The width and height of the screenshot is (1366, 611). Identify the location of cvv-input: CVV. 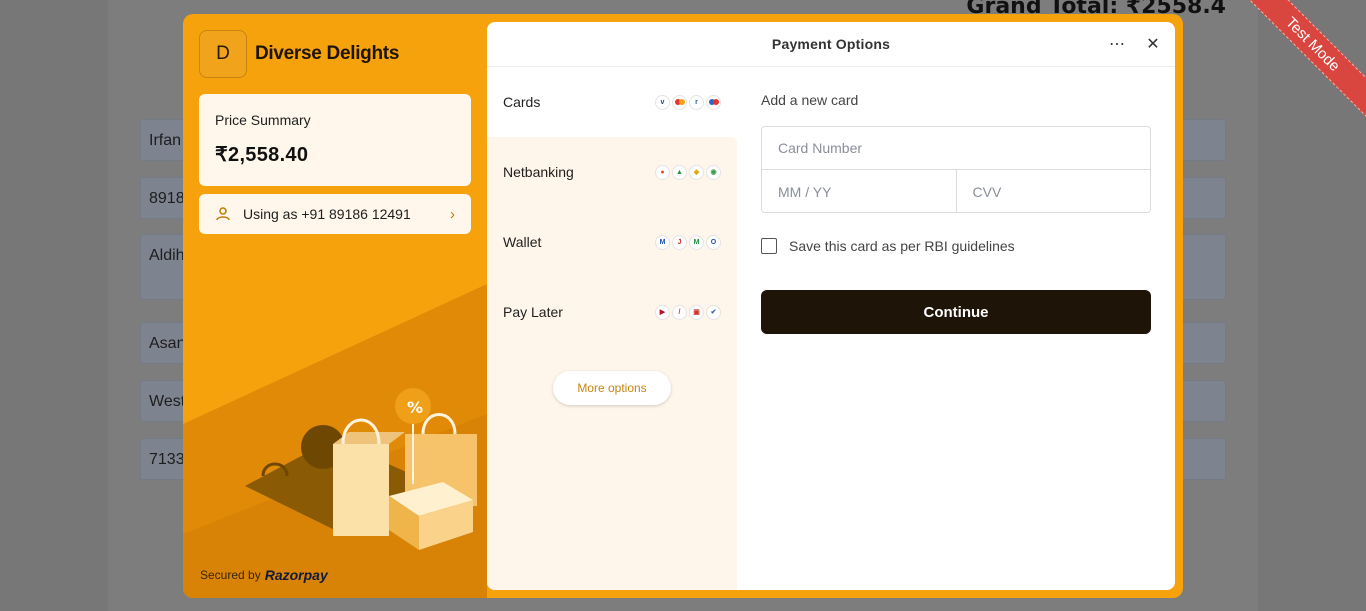
(1053, 191).